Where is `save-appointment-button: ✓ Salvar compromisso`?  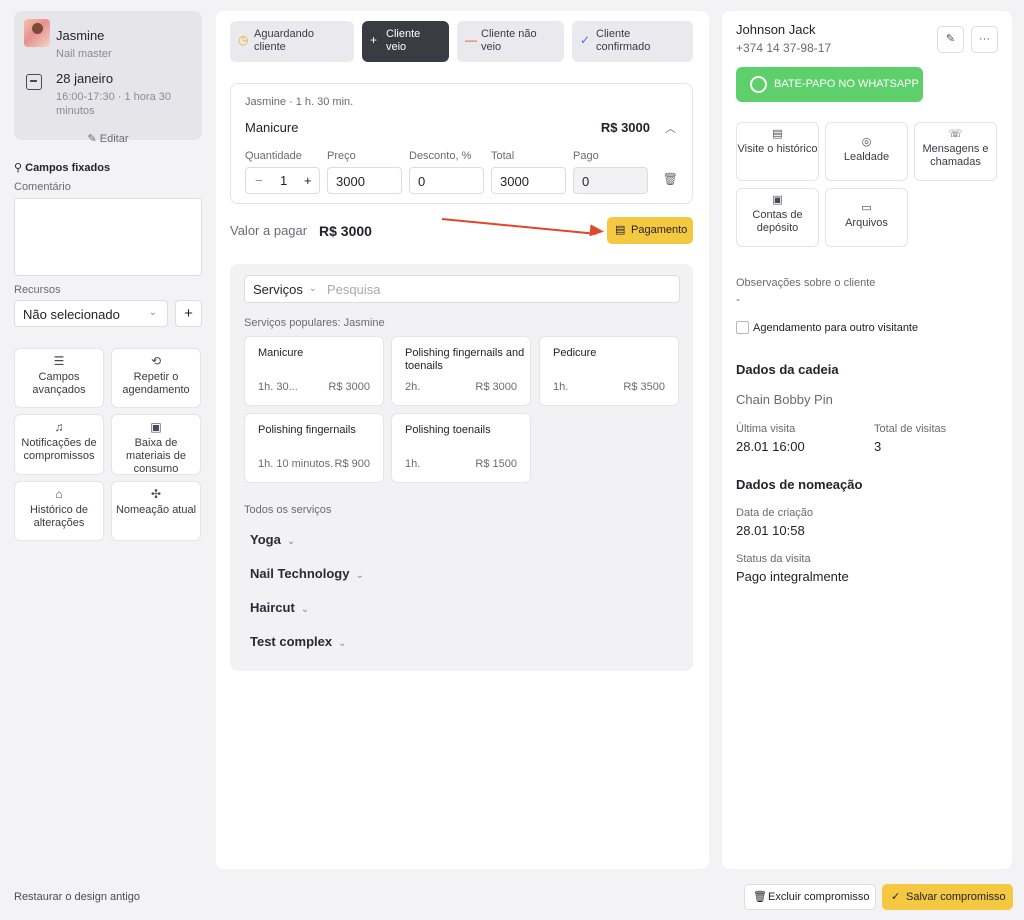 save-appointment-button: ✓ Salvar compromisso is located at coordinates (947, 897).